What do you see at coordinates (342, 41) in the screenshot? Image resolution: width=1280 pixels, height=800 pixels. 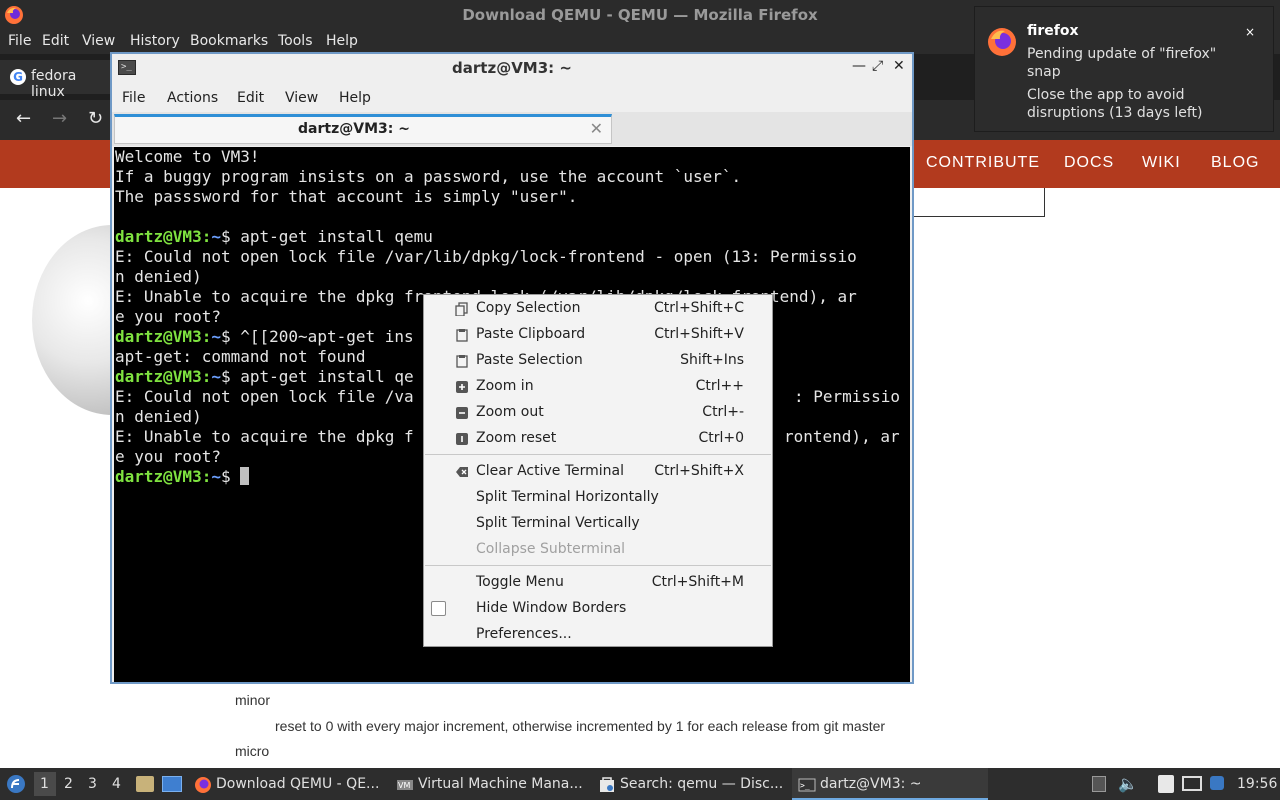 I see `ff-menu-help: Help` at bounding box center [342, 41].